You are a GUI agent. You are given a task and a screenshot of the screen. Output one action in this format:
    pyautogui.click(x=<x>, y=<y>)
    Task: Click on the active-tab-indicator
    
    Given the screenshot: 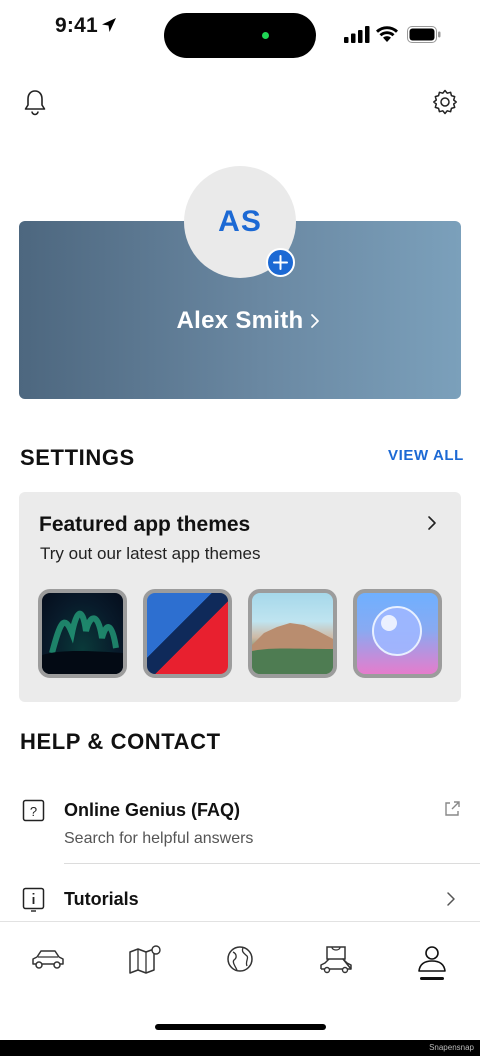 What is the action you would take?
    pyautogui.click(x=432, y=978)
    